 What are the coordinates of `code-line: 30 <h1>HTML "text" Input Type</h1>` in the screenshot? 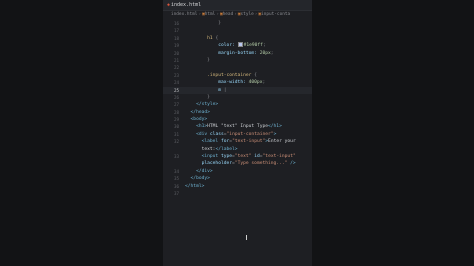 It's located at (237, 126).